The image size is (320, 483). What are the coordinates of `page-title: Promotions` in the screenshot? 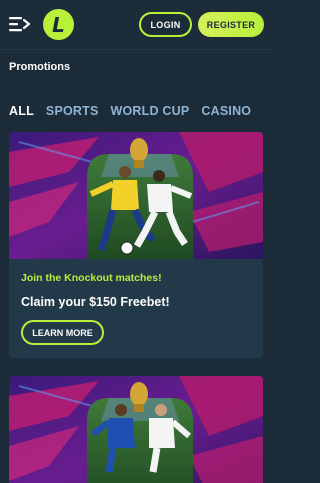 It's located at (40, 67).